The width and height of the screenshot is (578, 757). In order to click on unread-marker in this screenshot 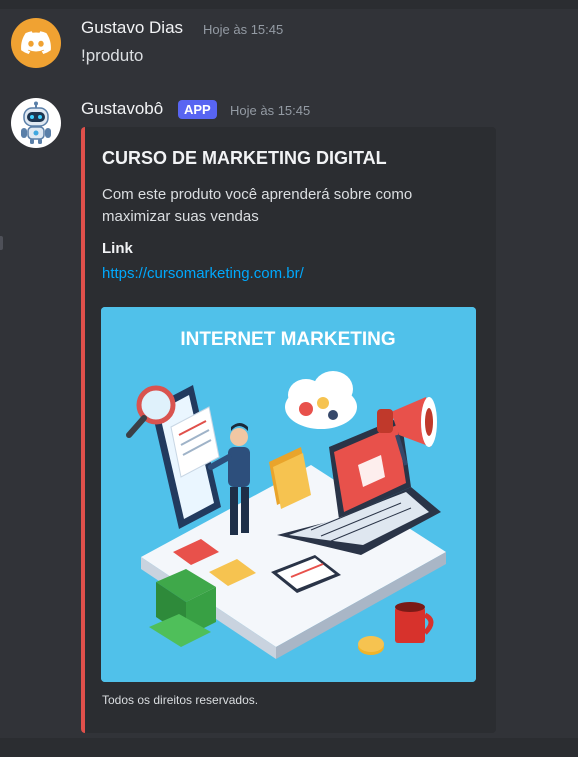, I will do `click(1, 243)`.